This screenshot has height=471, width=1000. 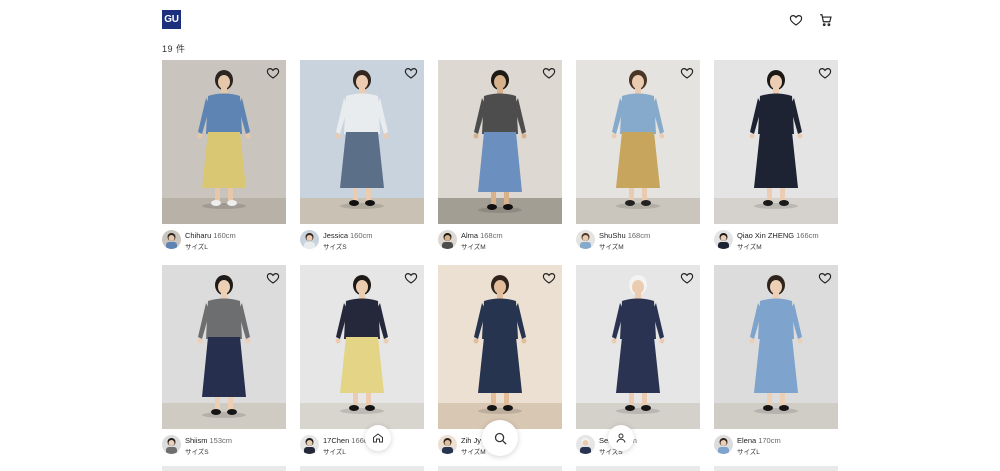 I want to click on staff-info: Sen166cmサイズS, so click(x=638, y=447).